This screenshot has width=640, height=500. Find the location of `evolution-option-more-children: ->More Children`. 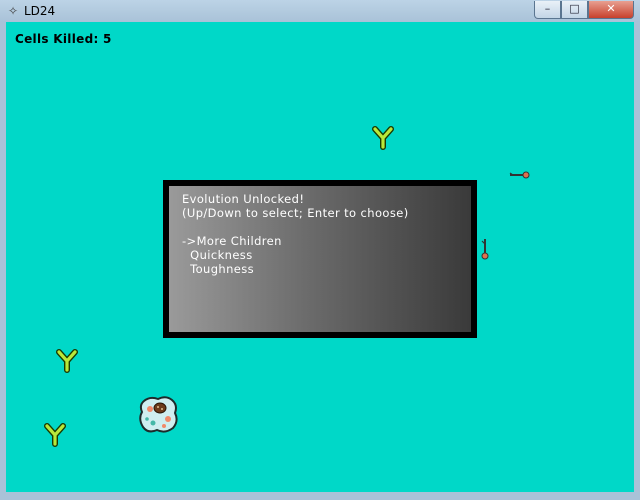

evolution-option-more-children: ->More Children is located at coordinates (295, 241).